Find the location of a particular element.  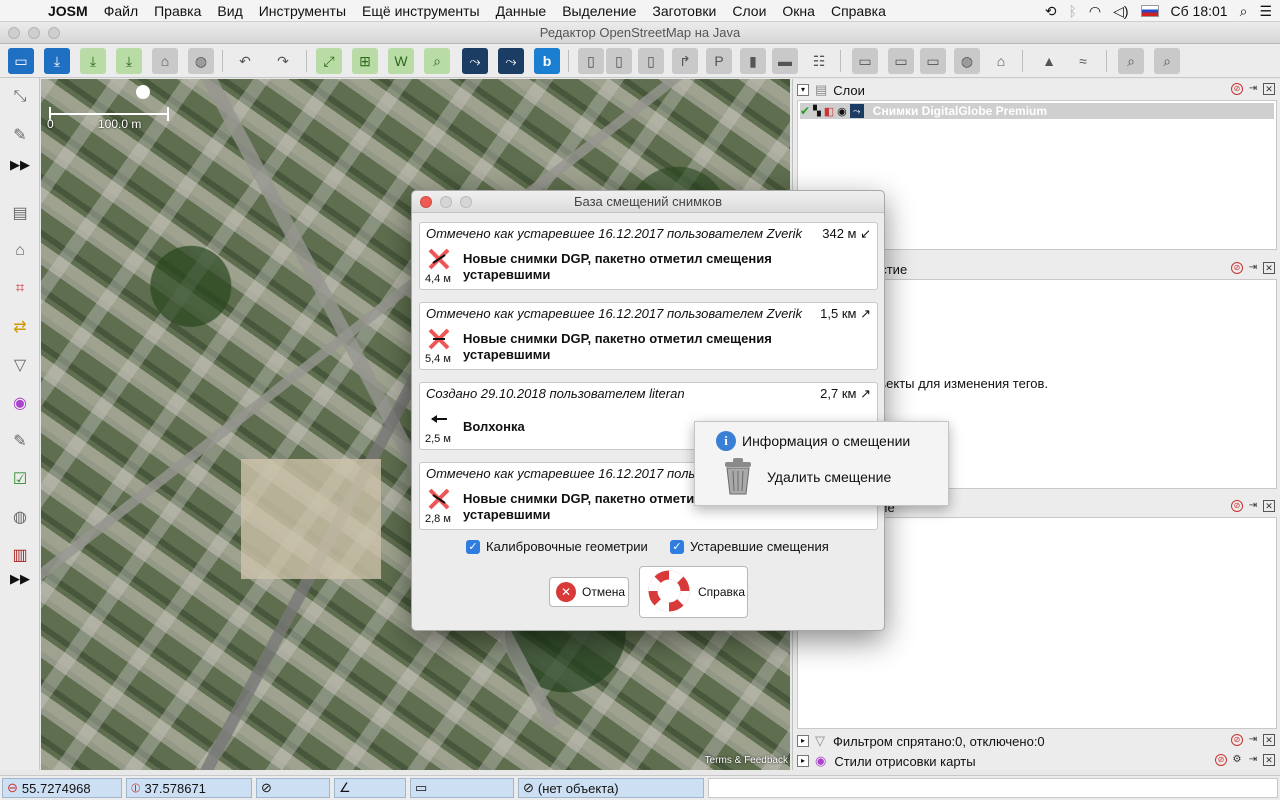

bing-icon: b is located at coordinates (547, 61).